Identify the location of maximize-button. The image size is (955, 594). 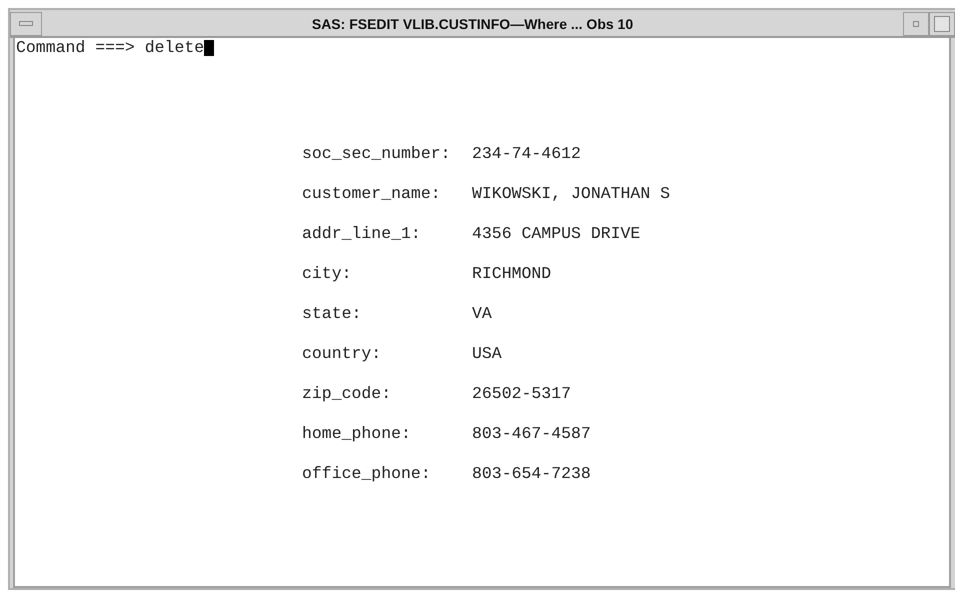
(942, 24).